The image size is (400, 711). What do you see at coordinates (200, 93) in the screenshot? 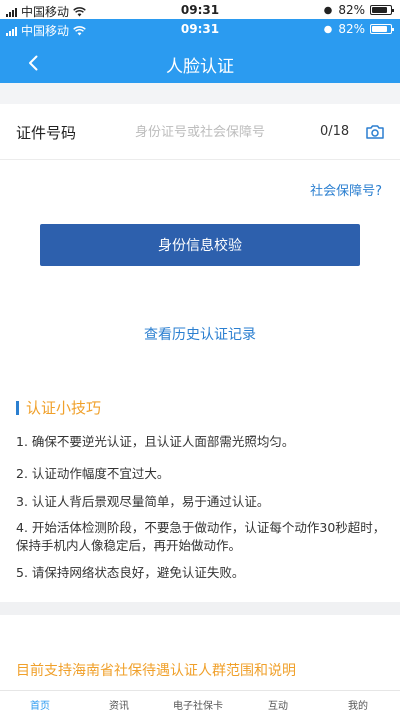
I see `section-gap` at bounding box center [200, 93].